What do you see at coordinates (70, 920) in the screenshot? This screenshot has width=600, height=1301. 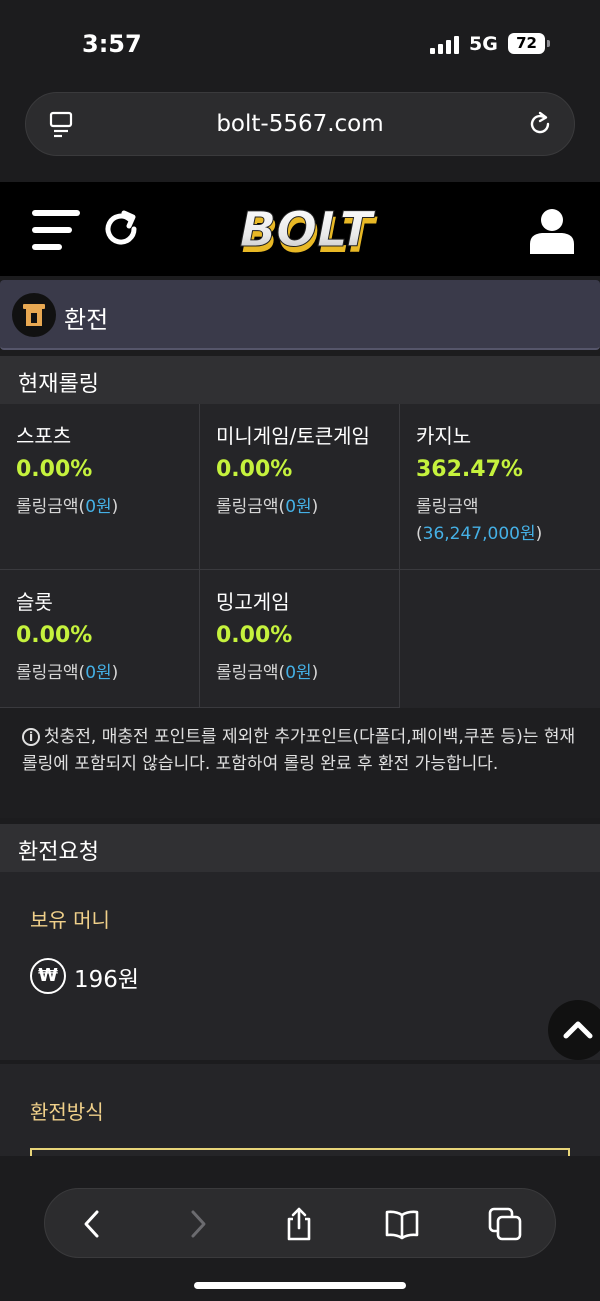 I see `balance-label: 보유 머니` at bounding box center [70, 920].